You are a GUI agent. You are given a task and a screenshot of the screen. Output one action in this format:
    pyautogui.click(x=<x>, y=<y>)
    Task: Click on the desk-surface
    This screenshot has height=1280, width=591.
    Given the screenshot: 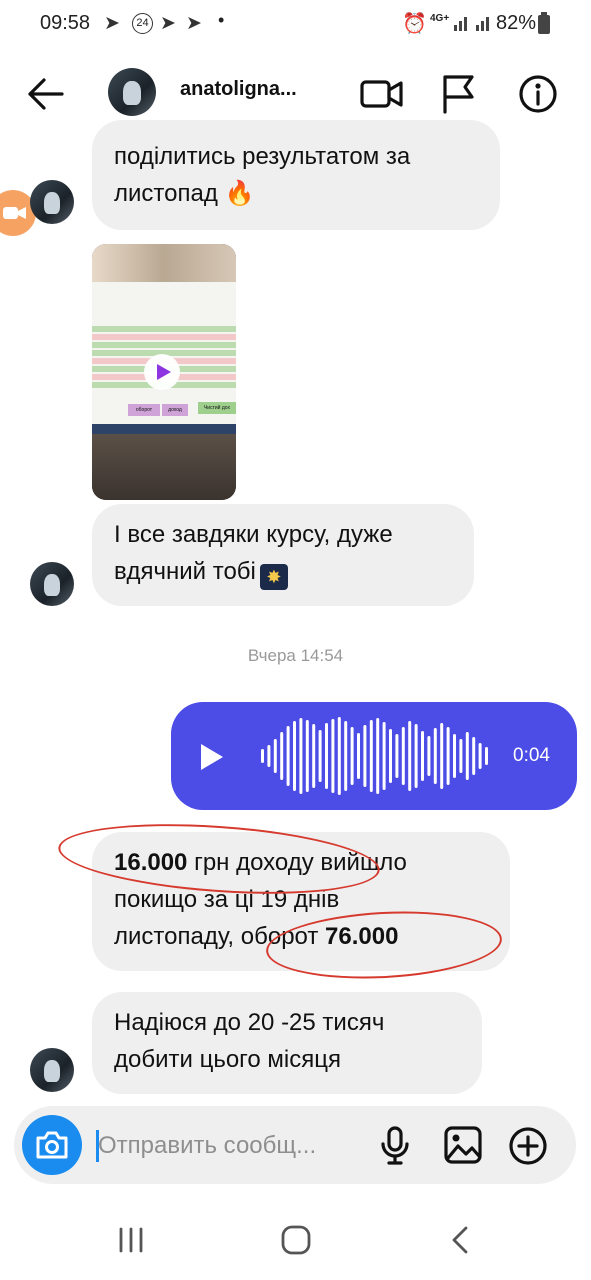 What is the action you would take?
    pyautogui.click(x=164, y=467)
    